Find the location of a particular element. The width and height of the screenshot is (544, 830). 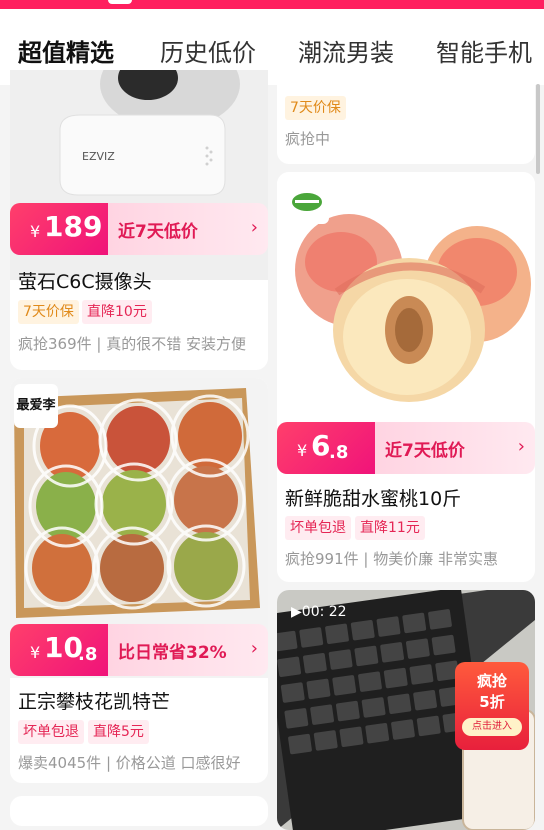

promo-banner: 比日常省32% › is located at coordinates (188, 650).